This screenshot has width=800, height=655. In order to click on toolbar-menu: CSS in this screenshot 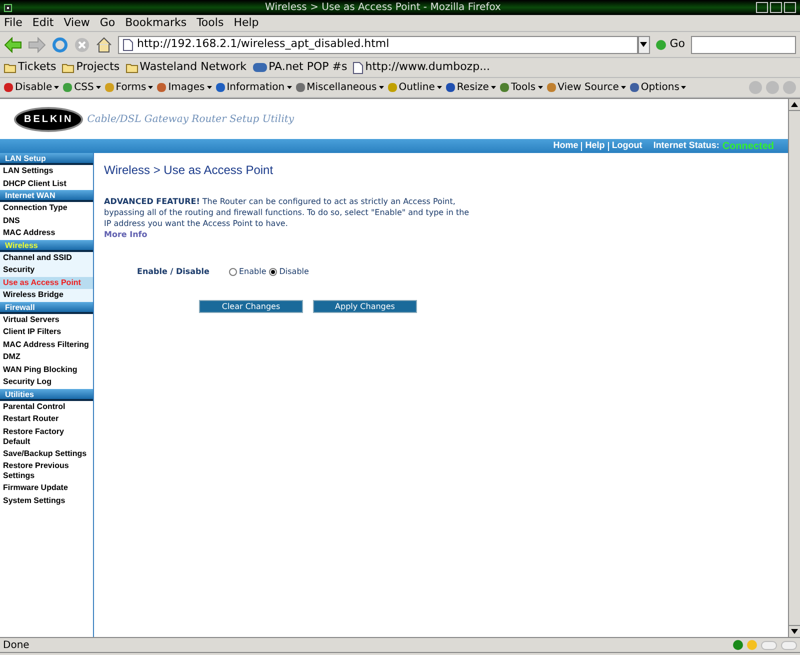, I will do `click(82, 87)`.